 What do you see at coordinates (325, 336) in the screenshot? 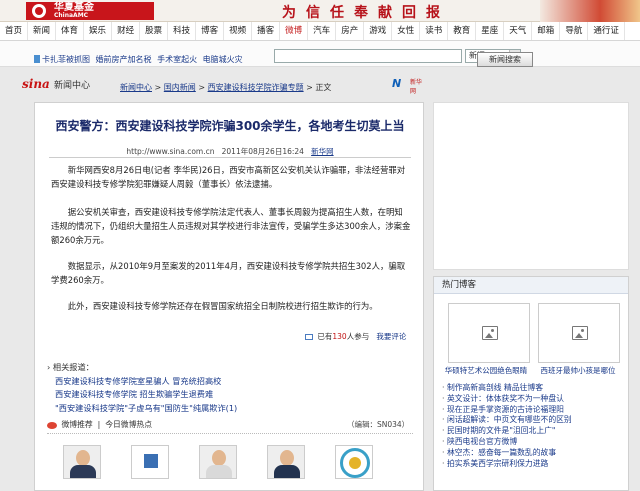
I see `comment-prefix: 已有` at bounding box center [325, 336].